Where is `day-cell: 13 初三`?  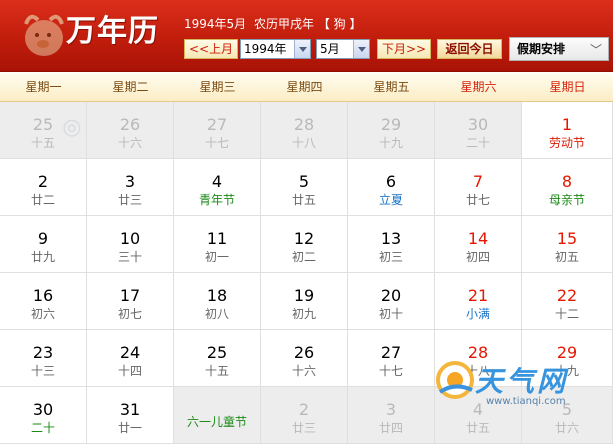
day-cell: 13 初三 is located at coordinates (391, 244).